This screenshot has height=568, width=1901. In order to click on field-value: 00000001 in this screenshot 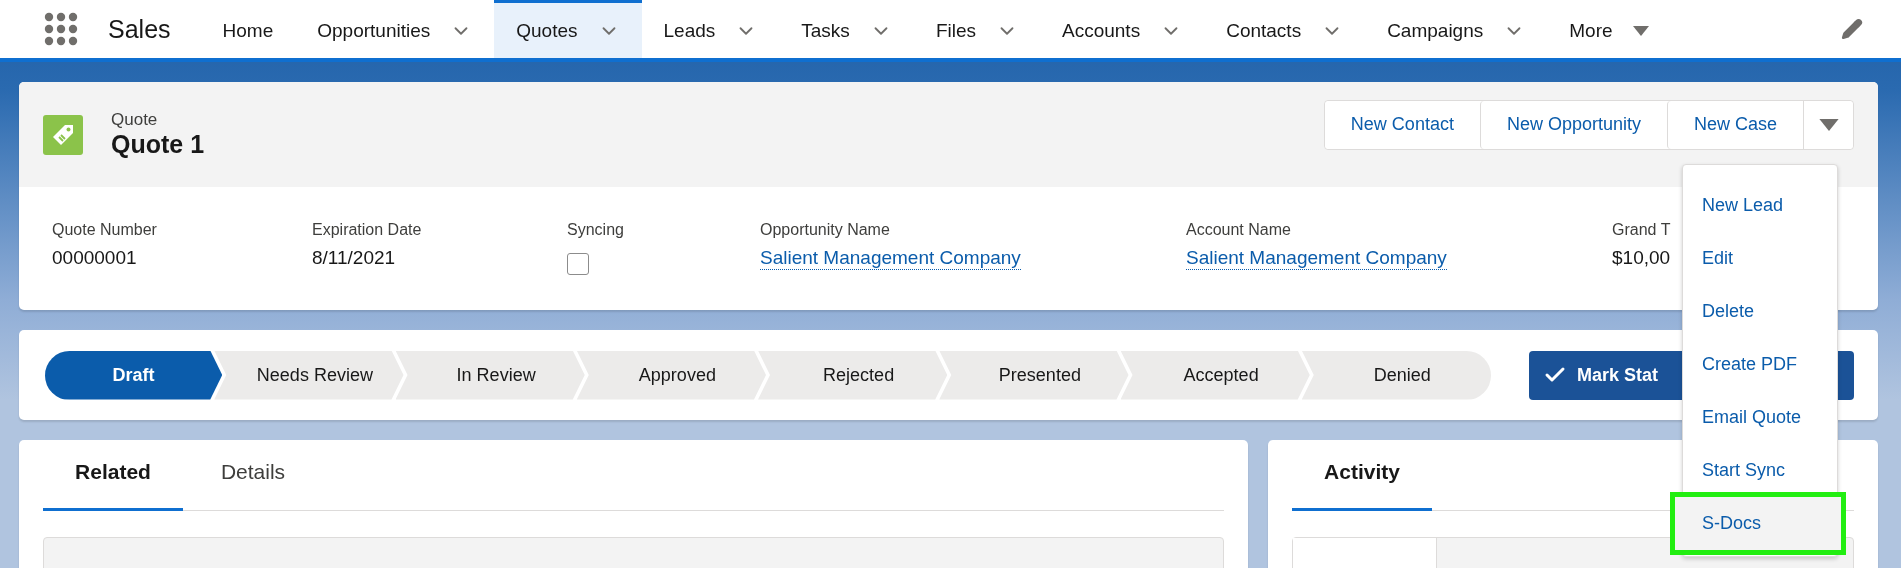, I will do `click(94, 258)`.